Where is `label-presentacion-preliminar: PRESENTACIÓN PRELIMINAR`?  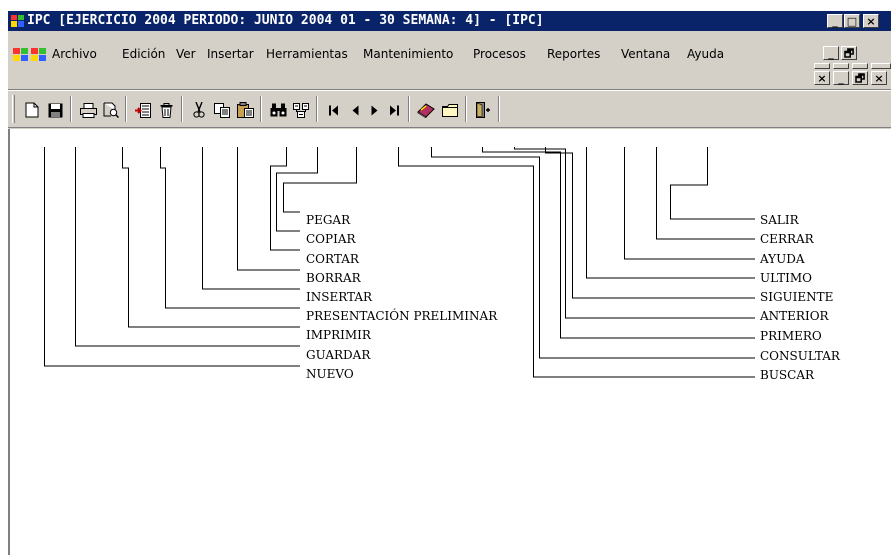
label-presentacion-preliminar: PRESENTACIÓN PRELIMINAR is located at coordinates (402, 316).